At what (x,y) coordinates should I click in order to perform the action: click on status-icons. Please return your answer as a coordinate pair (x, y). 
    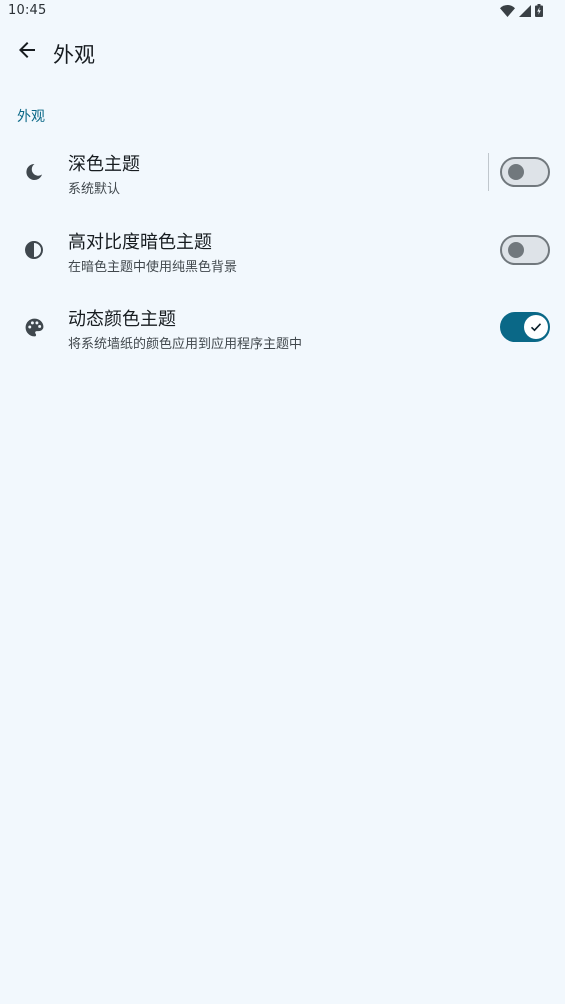
    Looking at the image, I should click on (521, 10).